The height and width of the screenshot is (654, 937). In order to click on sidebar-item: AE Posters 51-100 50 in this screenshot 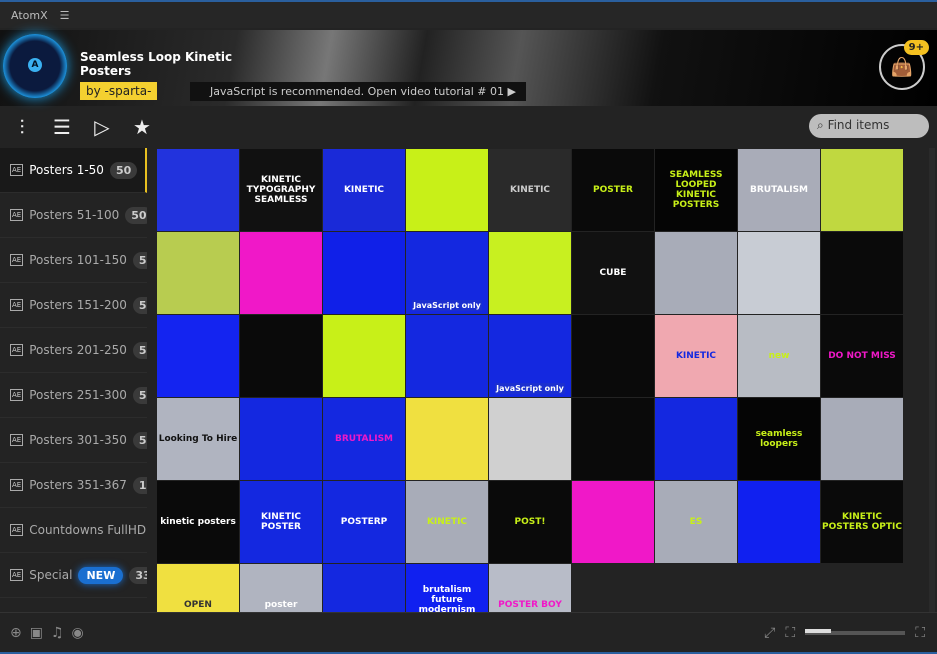, I will do `click(73, 215)`.